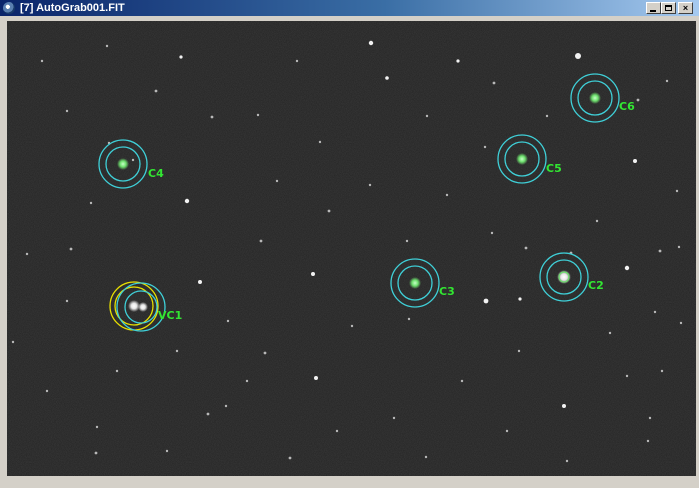  I want to click on title-bar: [7] AutoGrab001.FIT ×, so click(349, 8).